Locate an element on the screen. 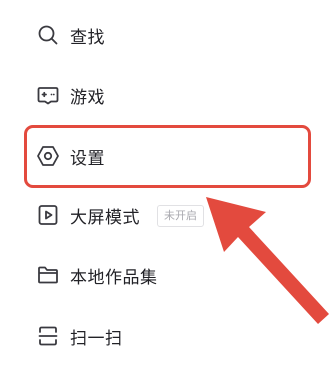 This screenshot has height=376, width=336. menu-item-label: 游戏 is located at coordinates (87, 97).